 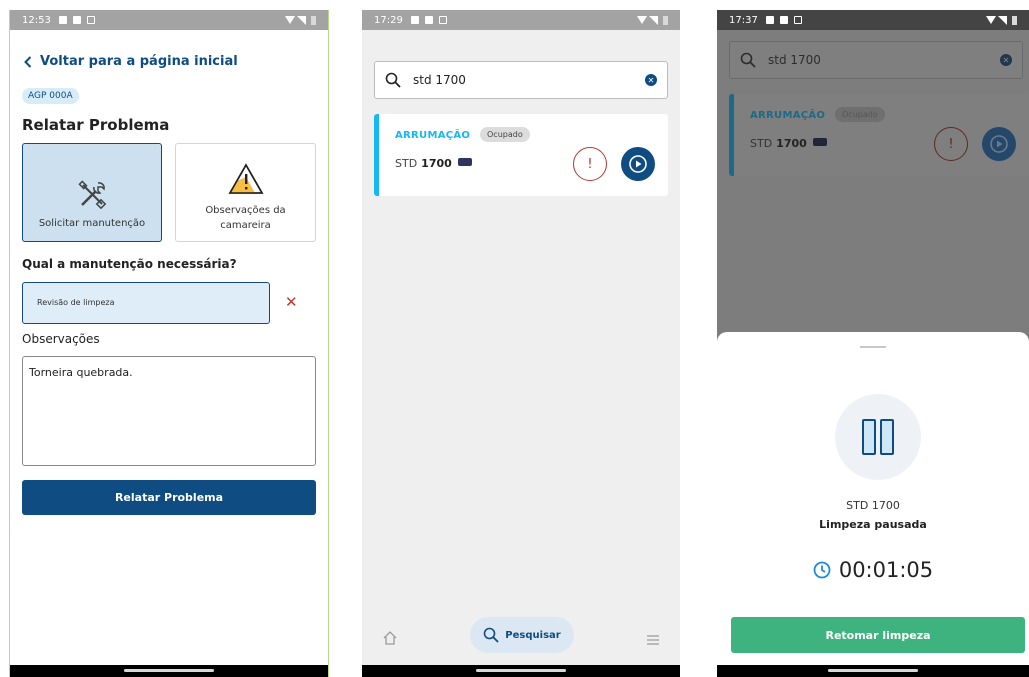 What do you see at coordinates (50, 96) in the screenshot?
I see `room-code-badge: AGP 000A` at bounding box center [50, 96].